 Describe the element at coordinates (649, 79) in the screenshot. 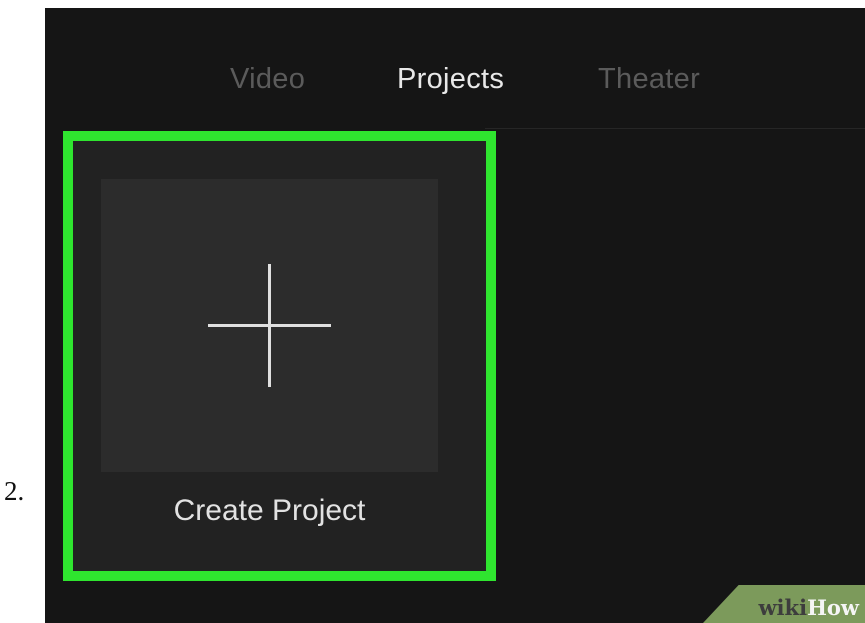

I see `tab-theater: Theater` at that location.